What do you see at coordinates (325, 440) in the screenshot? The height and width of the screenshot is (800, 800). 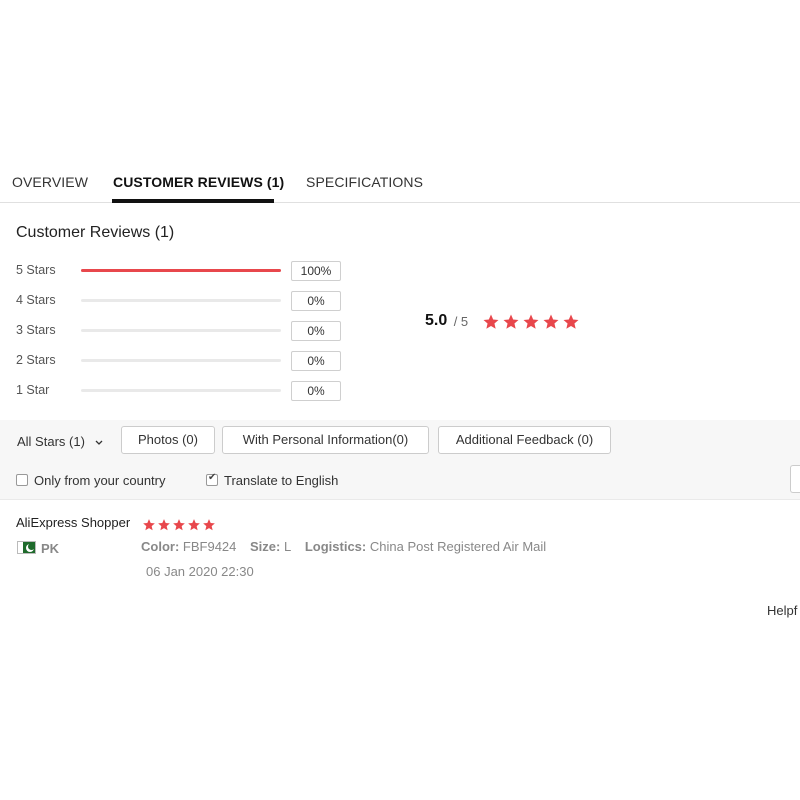 I see `personal-info-filter-button: With Personal Information(0)` at bounding box center [325, 440].